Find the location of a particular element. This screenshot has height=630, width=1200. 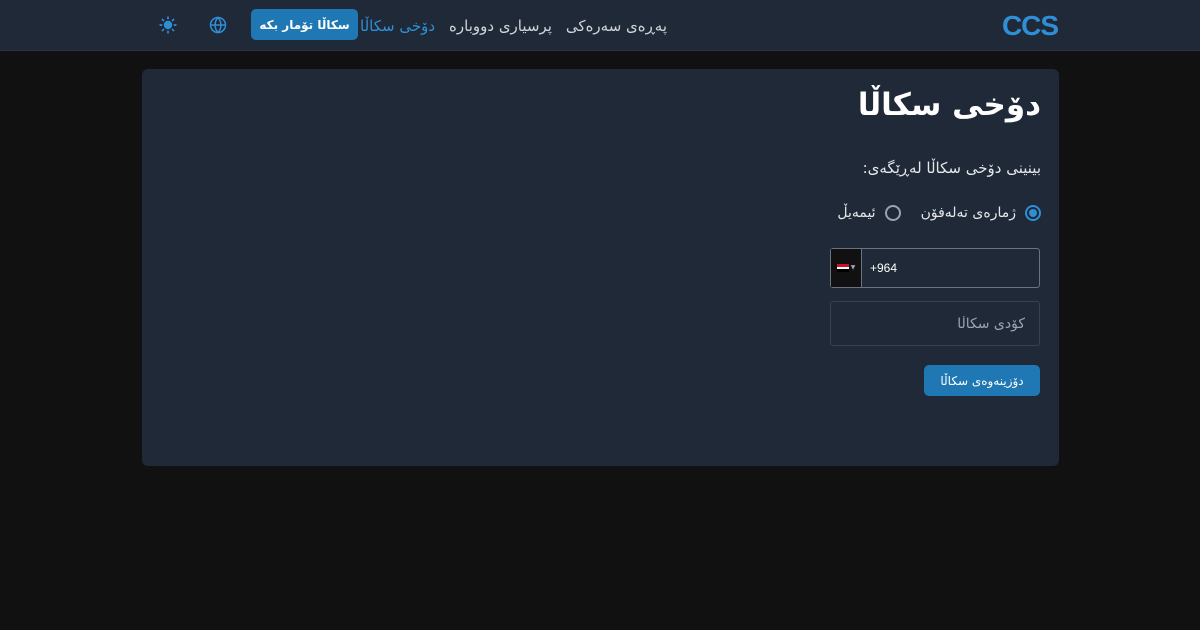

svg-text: CCS is located at coordinates (1030, 25).